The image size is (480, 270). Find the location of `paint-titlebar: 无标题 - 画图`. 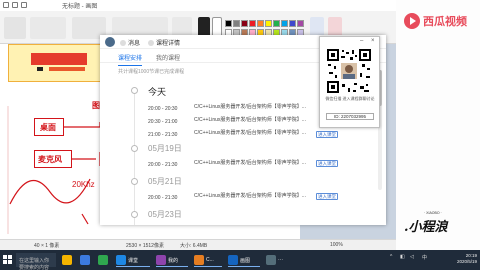

paint-titlebar: 无标题 - 画图 is located at coordinates (198, 5).